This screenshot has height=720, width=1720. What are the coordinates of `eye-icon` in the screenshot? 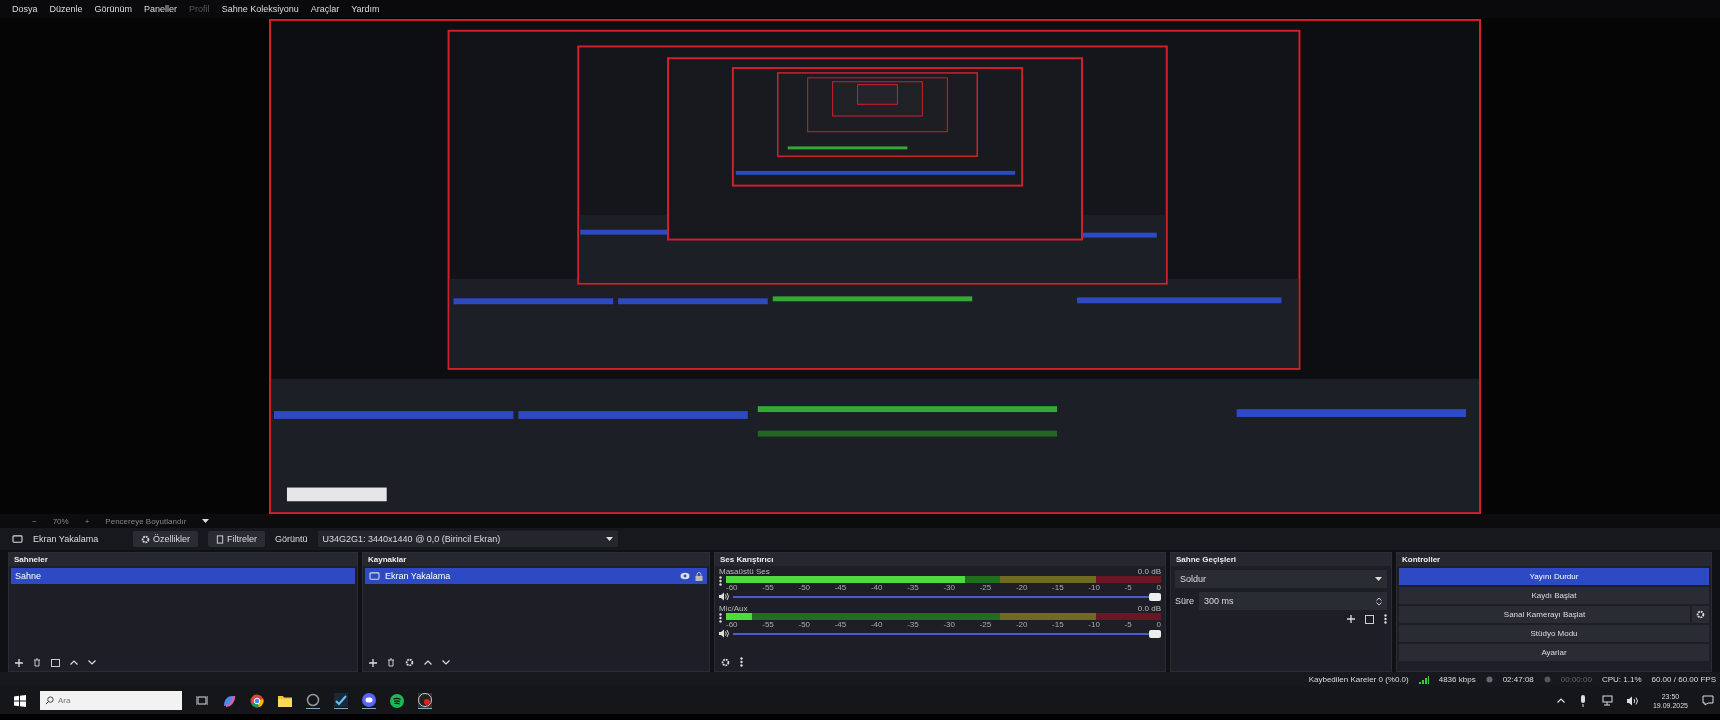 It's located at (685, 576).